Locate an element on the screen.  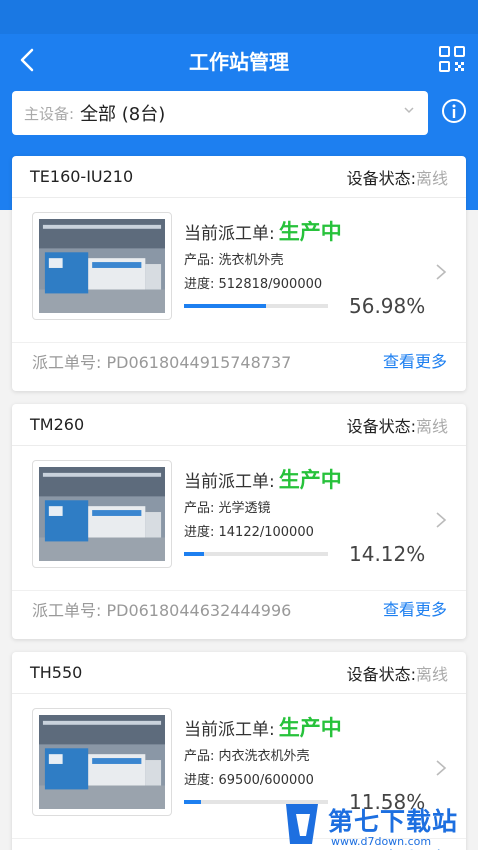
status-bar is located at coordinates (239, 17).